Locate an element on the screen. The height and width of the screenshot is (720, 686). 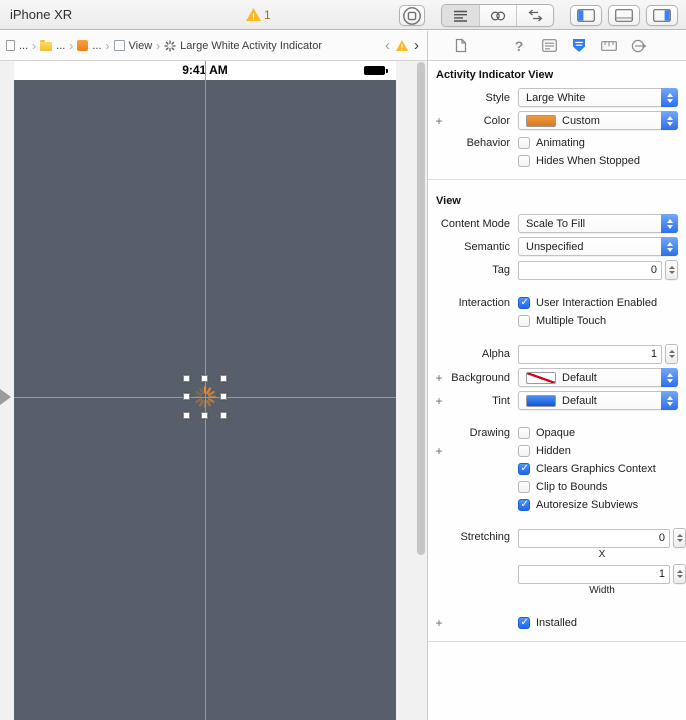
stretching-width-field is located at coordinates (594, 574).